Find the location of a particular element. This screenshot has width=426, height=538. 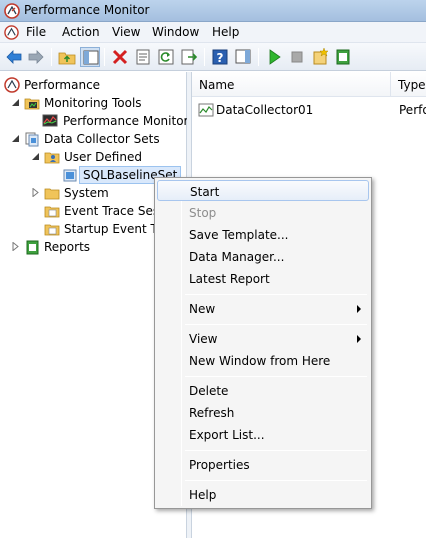

tree-label: Monitoring Tools is located at coordinates (93, 103).